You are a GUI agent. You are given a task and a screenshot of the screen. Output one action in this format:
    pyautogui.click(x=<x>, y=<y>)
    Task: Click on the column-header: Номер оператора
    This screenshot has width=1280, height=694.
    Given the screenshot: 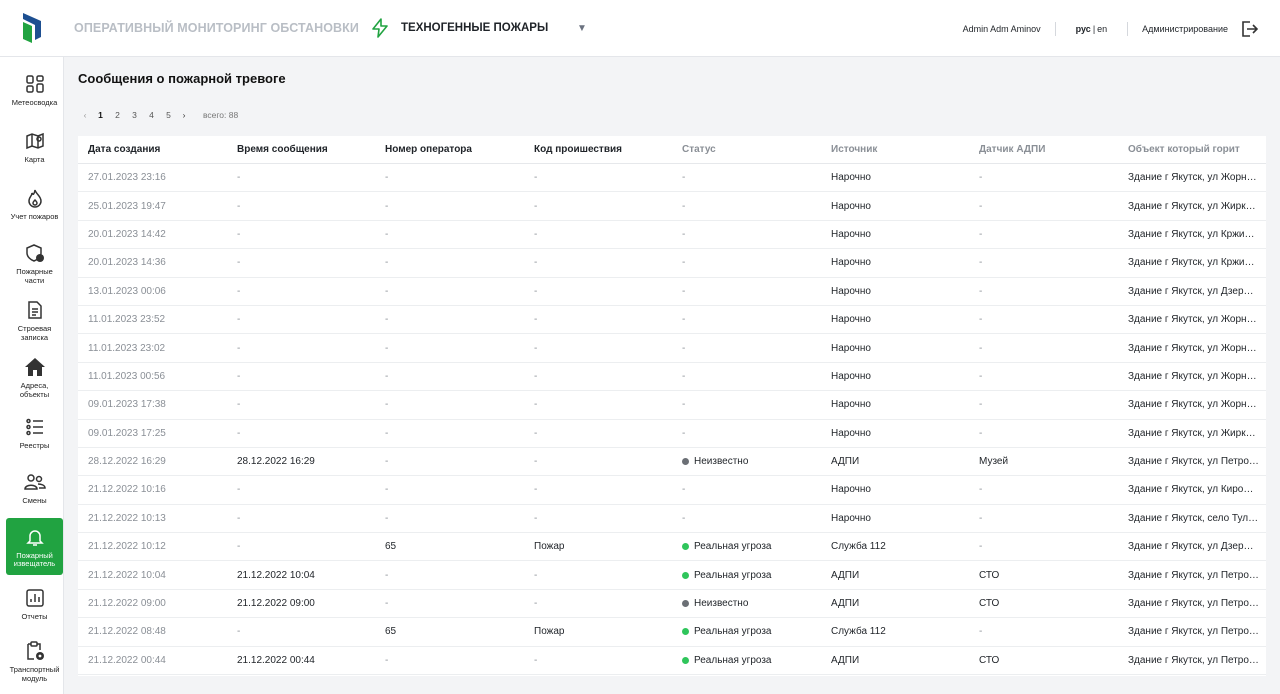 What is the action you would take?
    pyautogui.click(x=449, y=149)
    